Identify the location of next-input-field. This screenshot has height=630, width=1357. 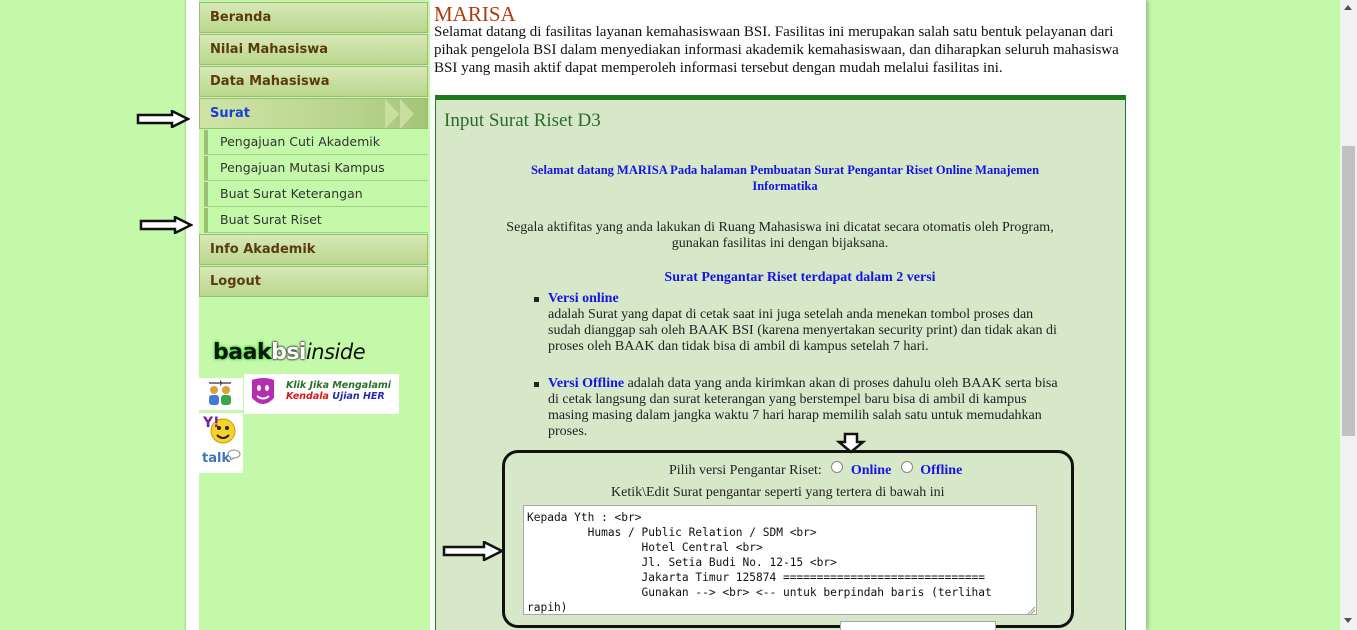
(918, 625).